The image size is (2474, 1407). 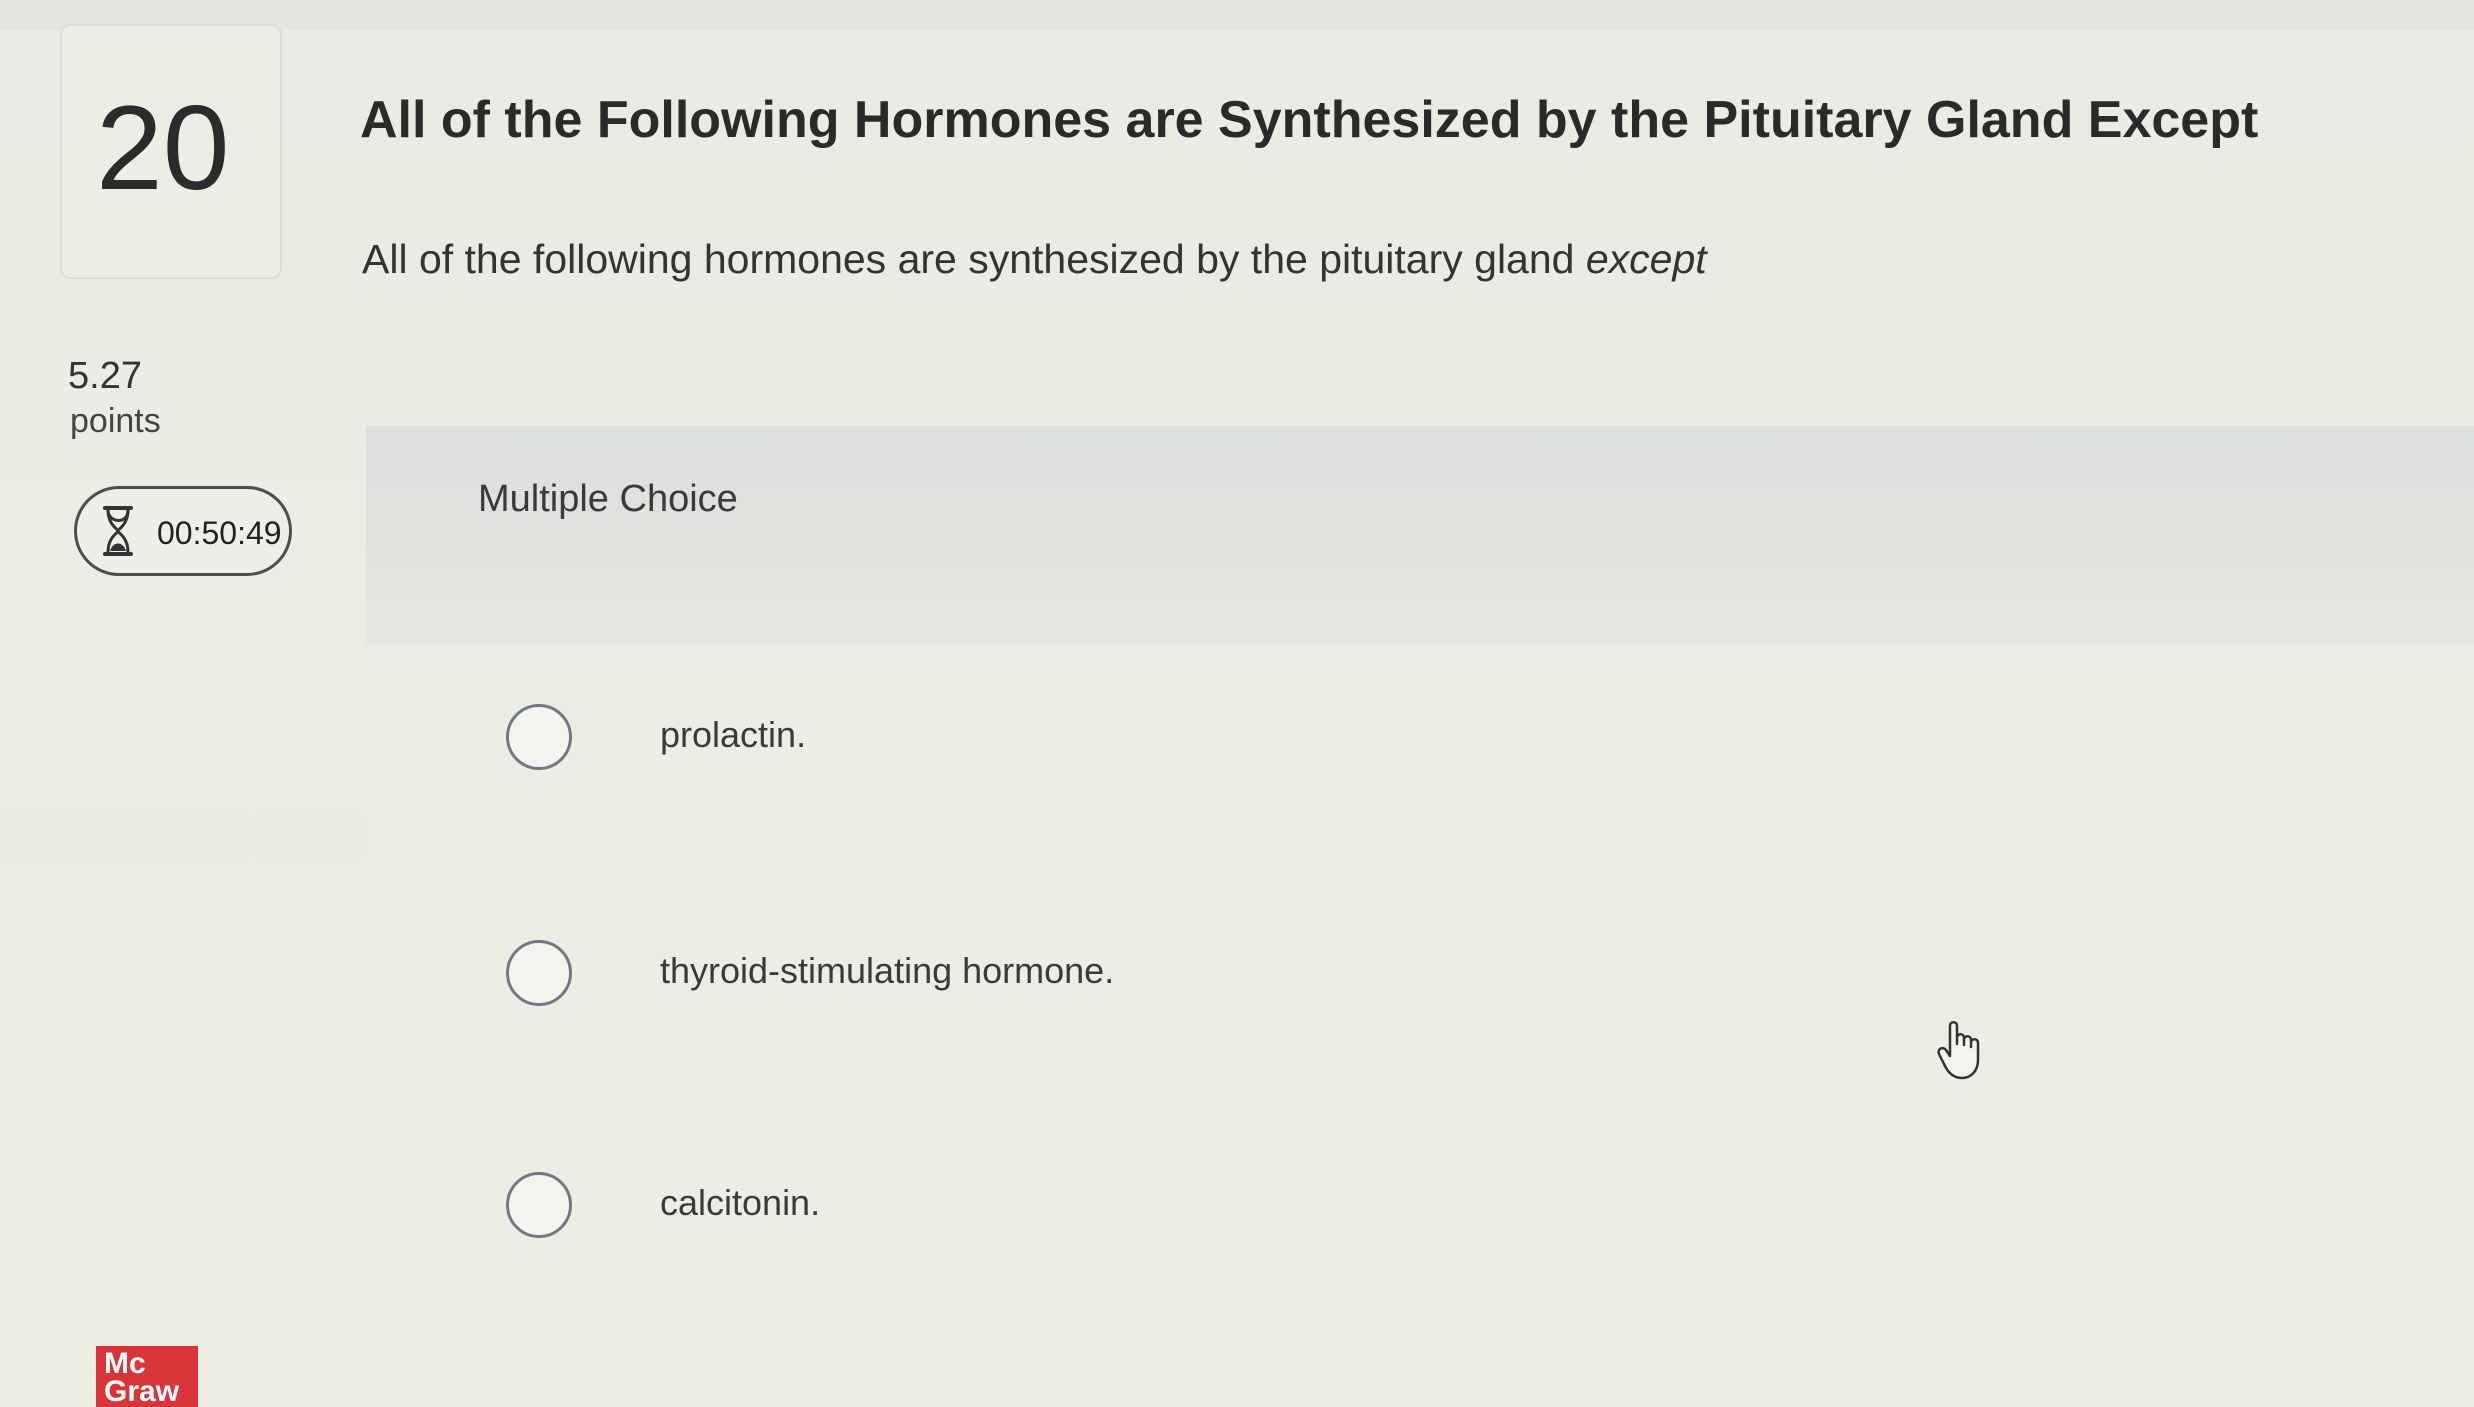 What do you see at coordinates (1237, 15) in the screenshot?
I see `top-strip` at bounding box center [1237, 15].